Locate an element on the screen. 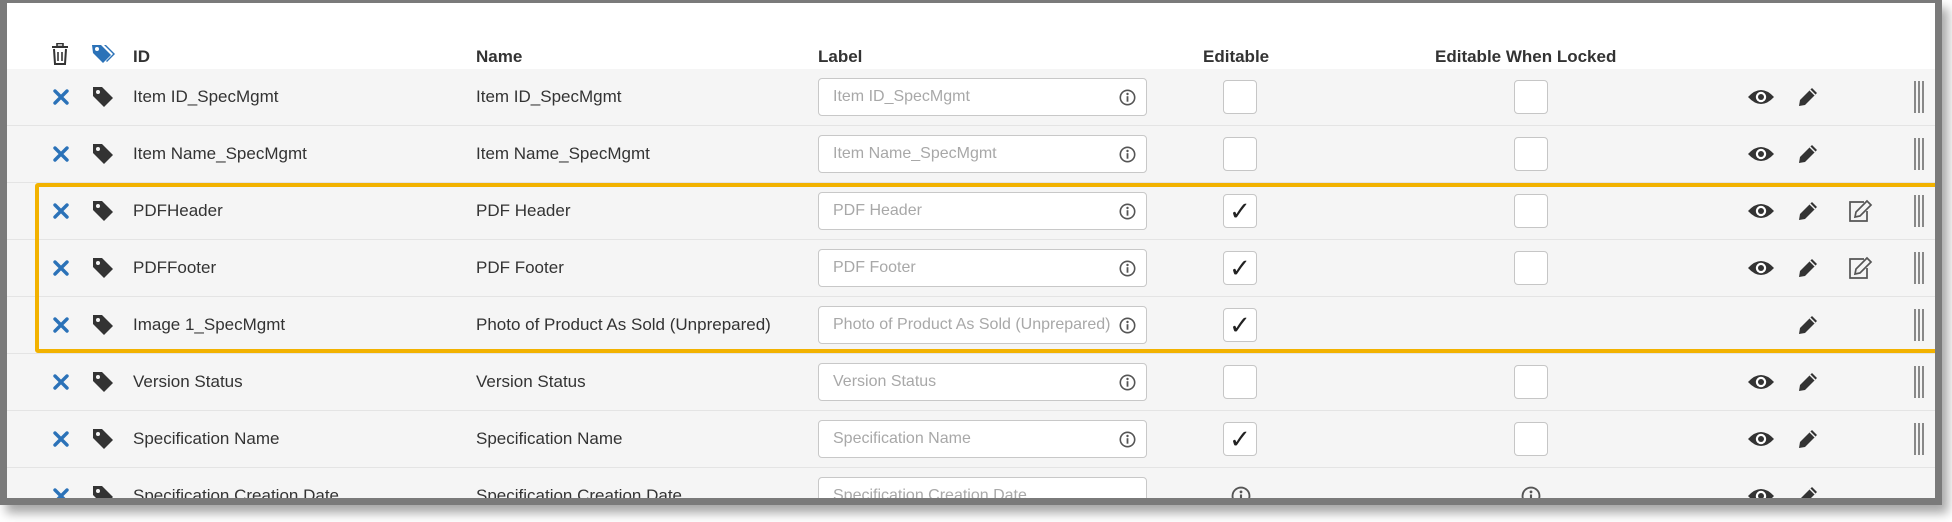 This screenshot has width=1952, height=522. label-input: Specification Creation Date is located at coordinates (982, 490).